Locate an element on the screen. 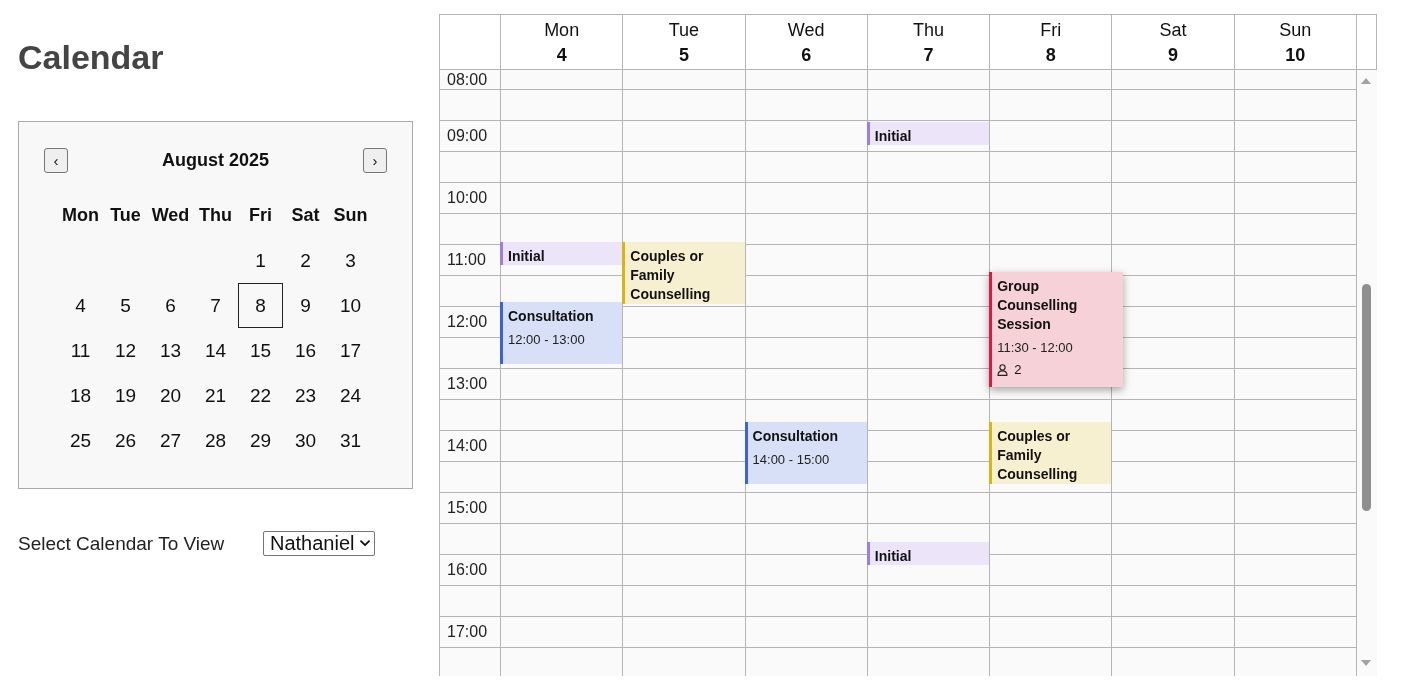  date-cell: 3 is located at coordinates (350, 260).